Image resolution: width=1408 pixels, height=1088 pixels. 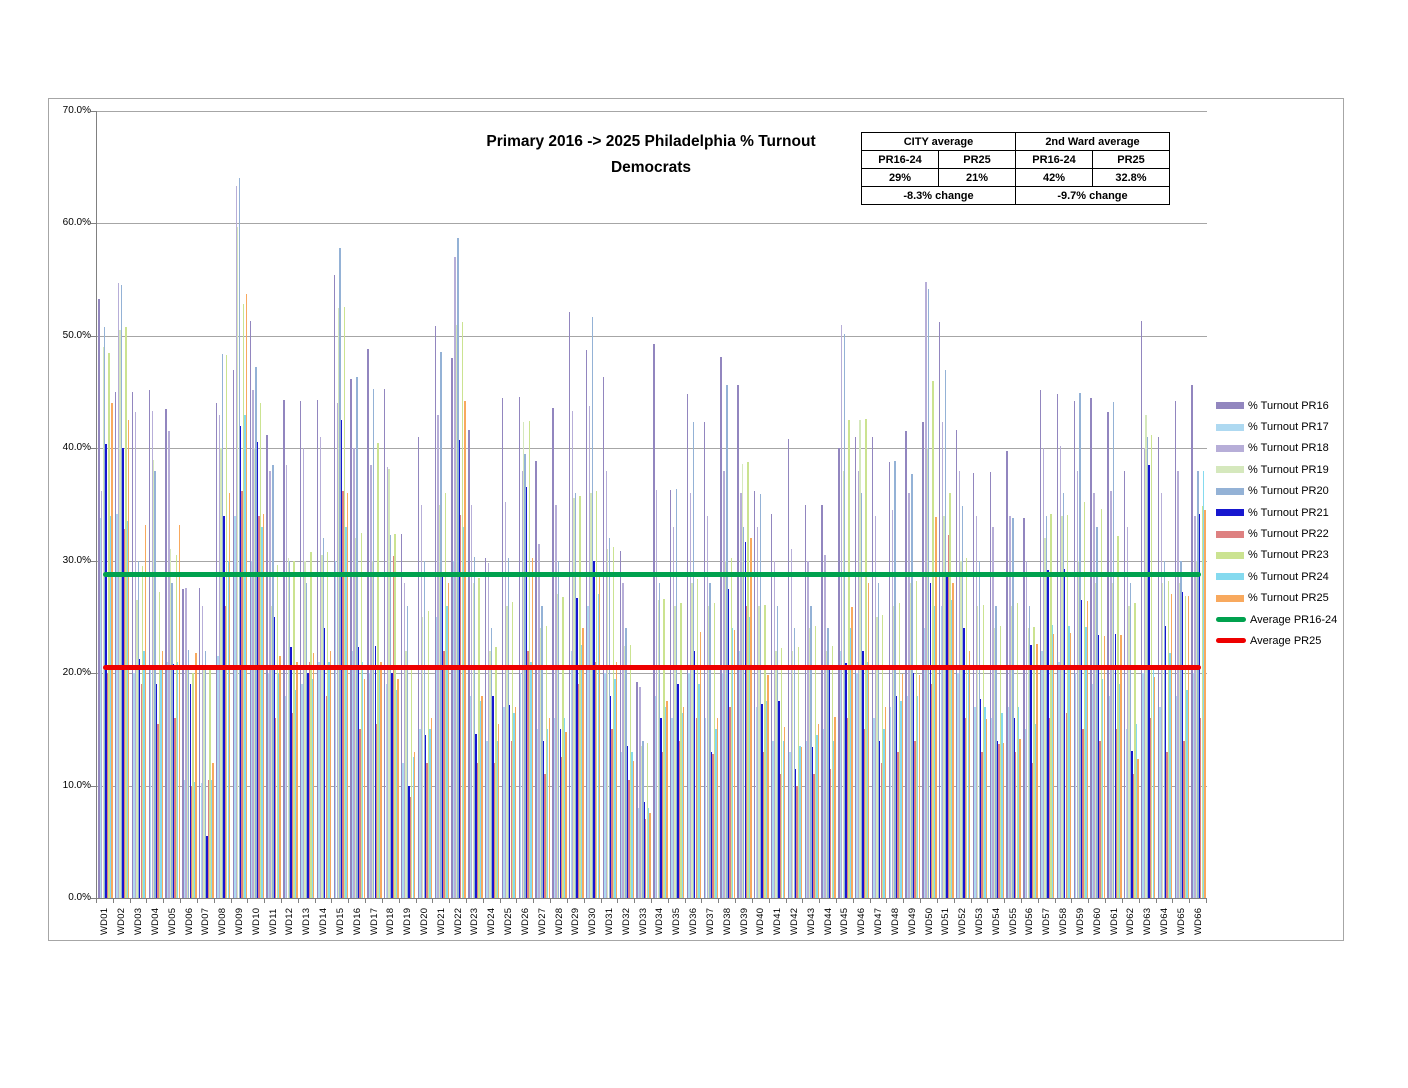 What do you see at coordinates (1121, 766) in the screenshot?
I see `bar-TurnoutPR25-WD61` at bounding box center [1121, 766].